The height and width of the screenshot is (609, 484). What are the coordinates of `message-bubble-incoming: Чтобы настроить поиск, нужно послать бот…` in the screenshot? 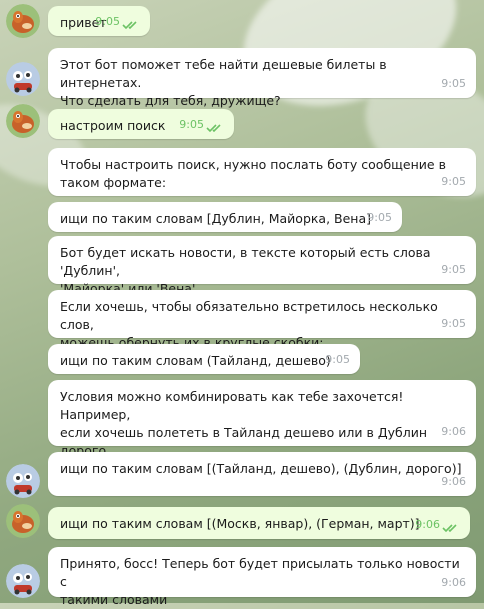 It's located at (262, 172).